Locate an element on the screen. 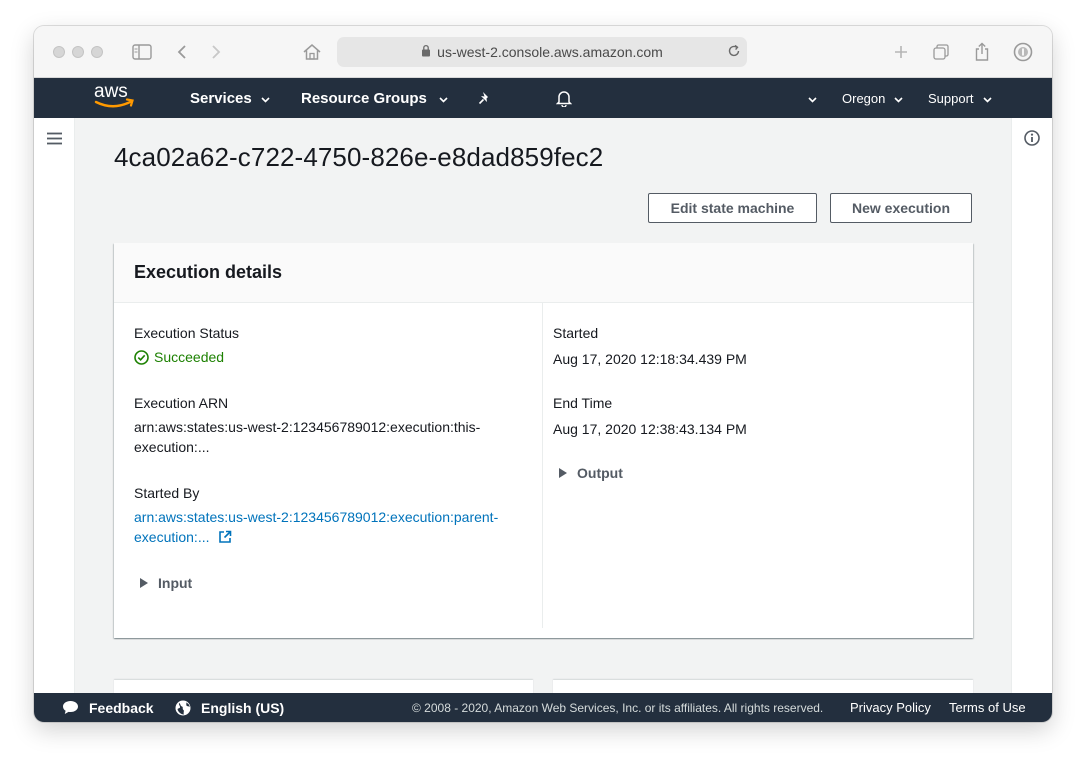 This screenshot has width=1086, height=765. right-sidebar is located at coordinates (1031, 405).